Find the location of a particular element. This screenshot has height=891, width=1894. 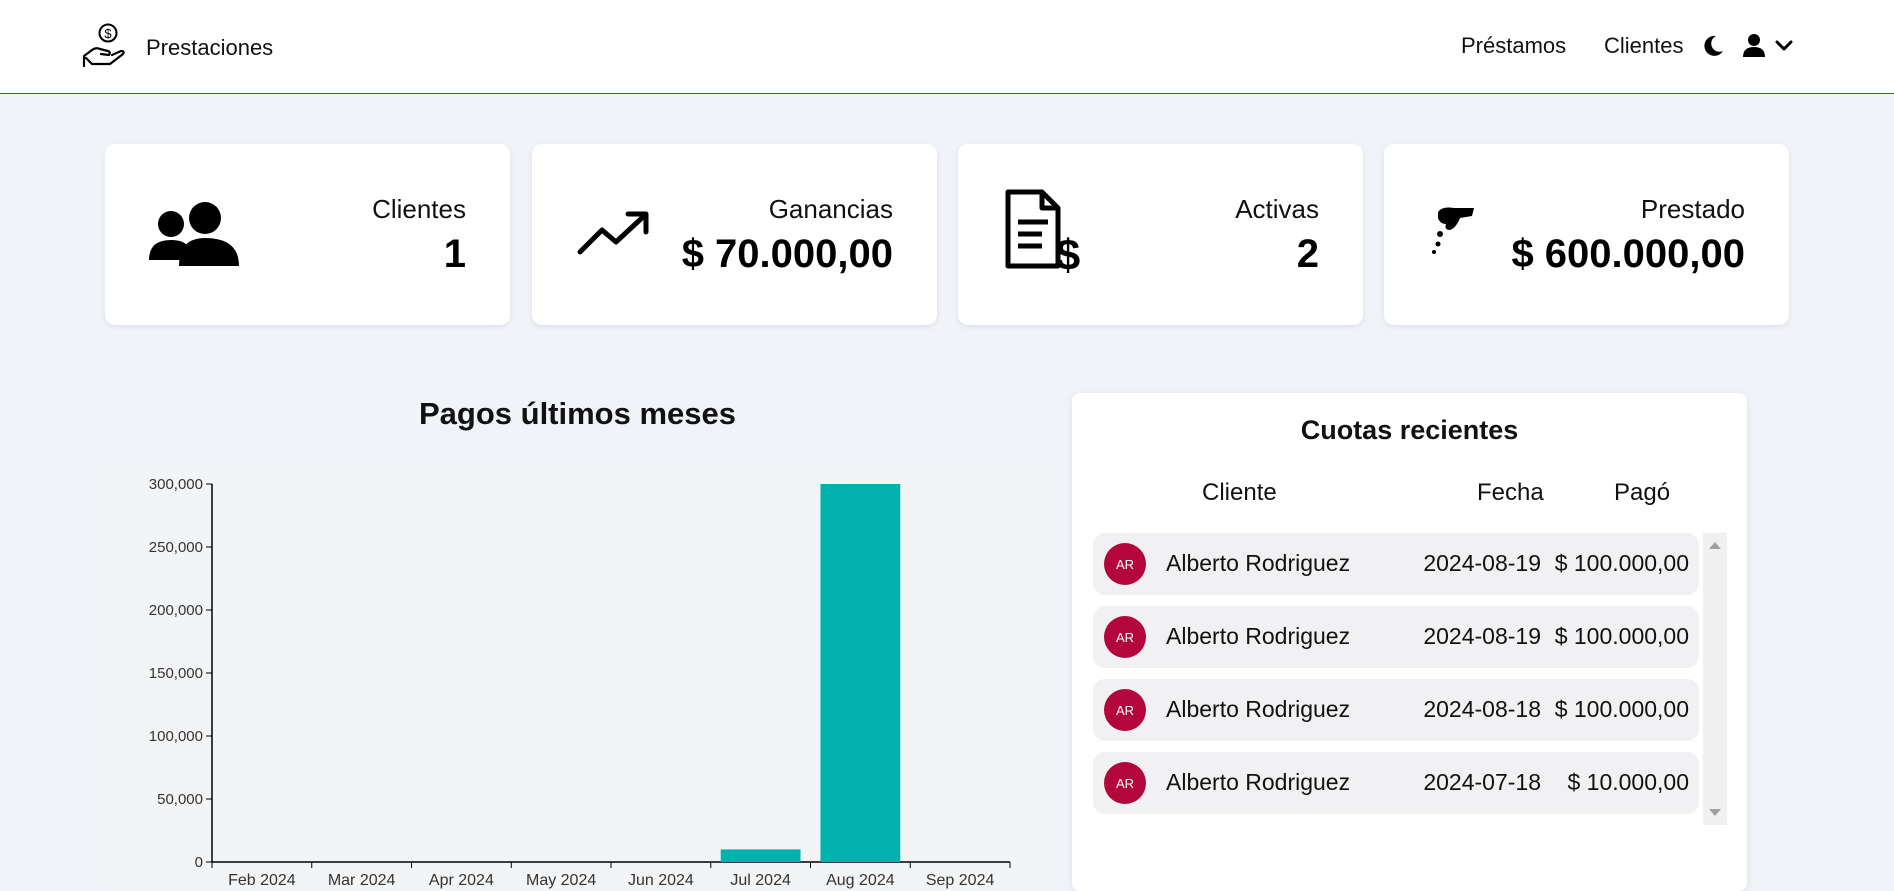

stat-card-clientes: Clientes 1 is located at coordinates (307, 234).